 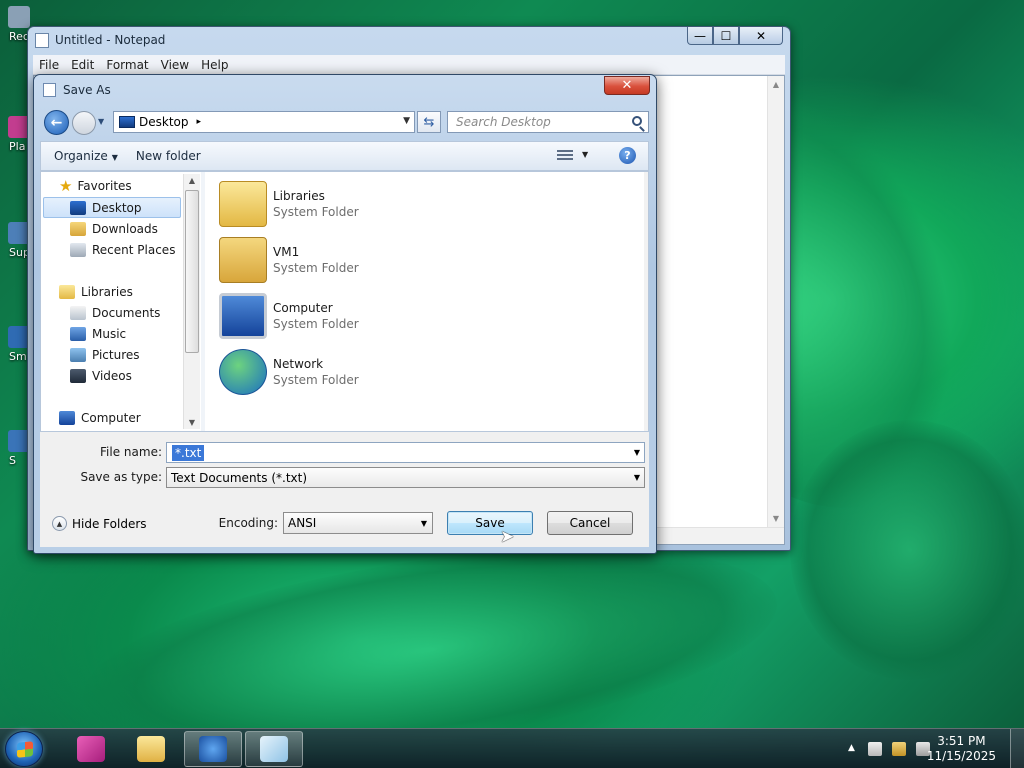 What do you see at coordinates (15, 240) in the screenshot?
I see `desktop-icon-3: Sup` at bounding box center [15, 240].